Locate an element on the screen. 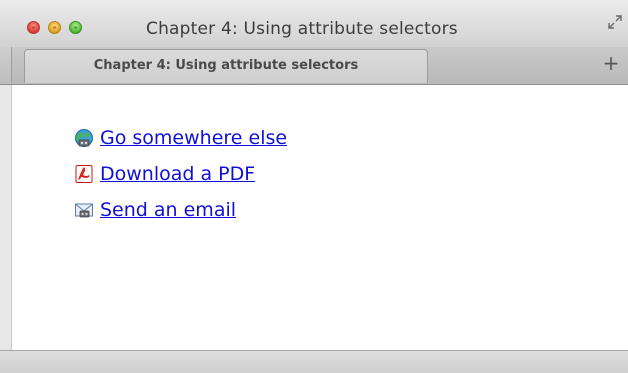 The image size is (628, 373). title-bar: Chapter 4: Using attribute selectors is located at coordinates (314, 24).